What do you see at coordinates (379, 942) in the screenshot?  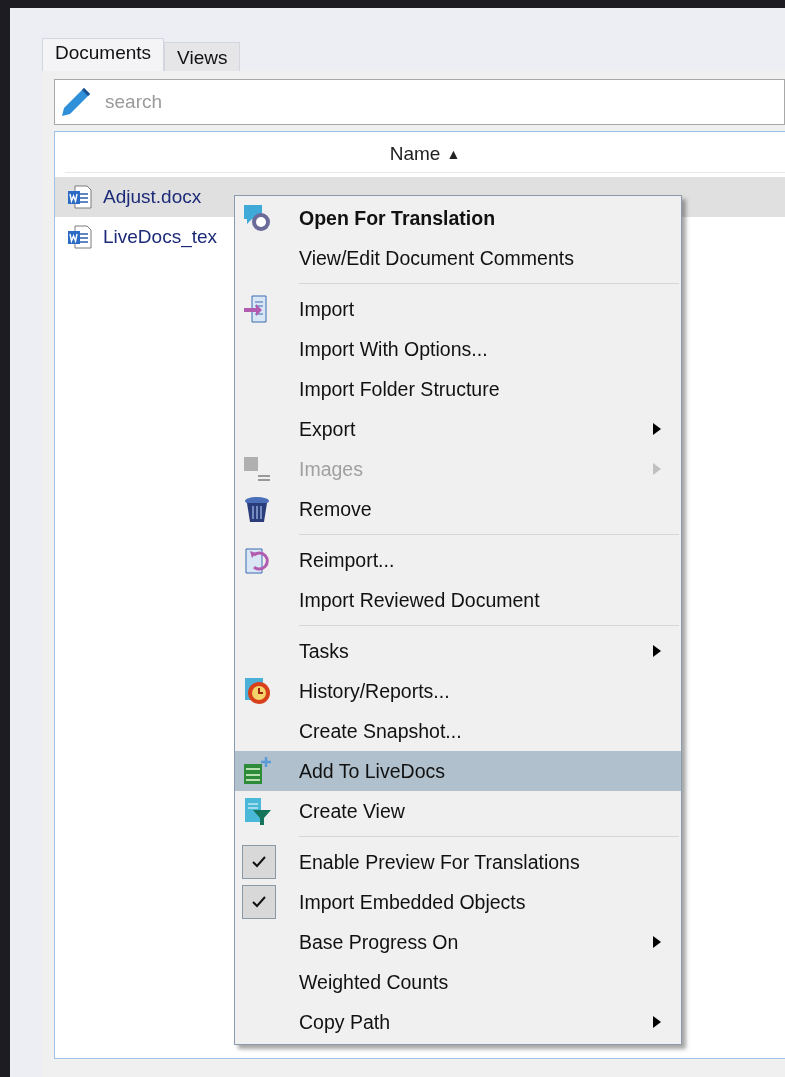 I see `menu-item-label: Base Progress On` at bounding box center [379, 942].